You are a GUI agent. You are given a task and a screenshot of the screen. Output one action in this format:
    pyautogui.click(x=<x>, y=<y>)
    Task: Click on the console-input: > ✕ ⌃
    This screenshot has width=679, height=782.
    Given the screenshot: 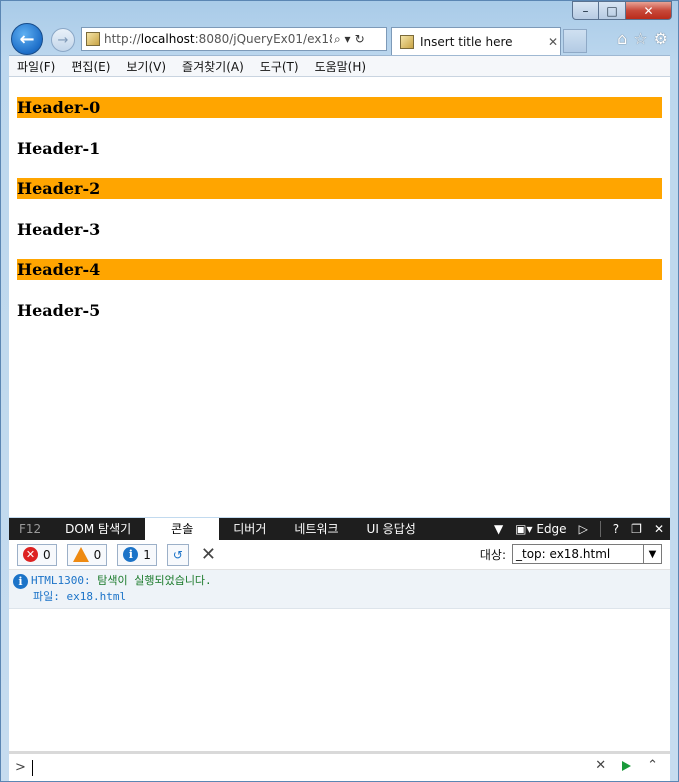 What is the action you would take?
    pyautogui.click(x=339, y=766)
    